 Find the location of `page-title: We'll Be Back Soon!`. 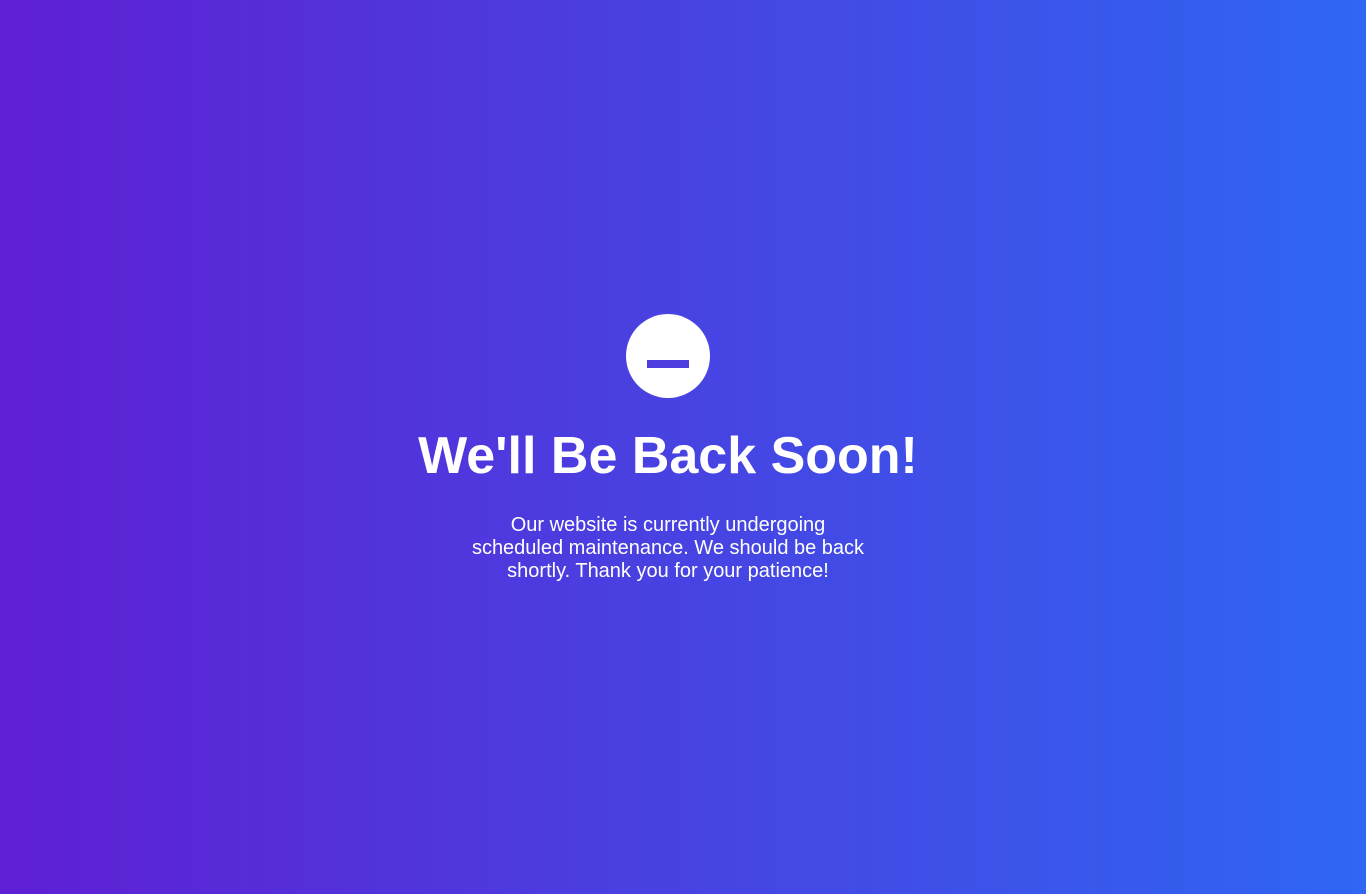

page-title: We'll Be Back Soon! is located at coordinates (668, 456).